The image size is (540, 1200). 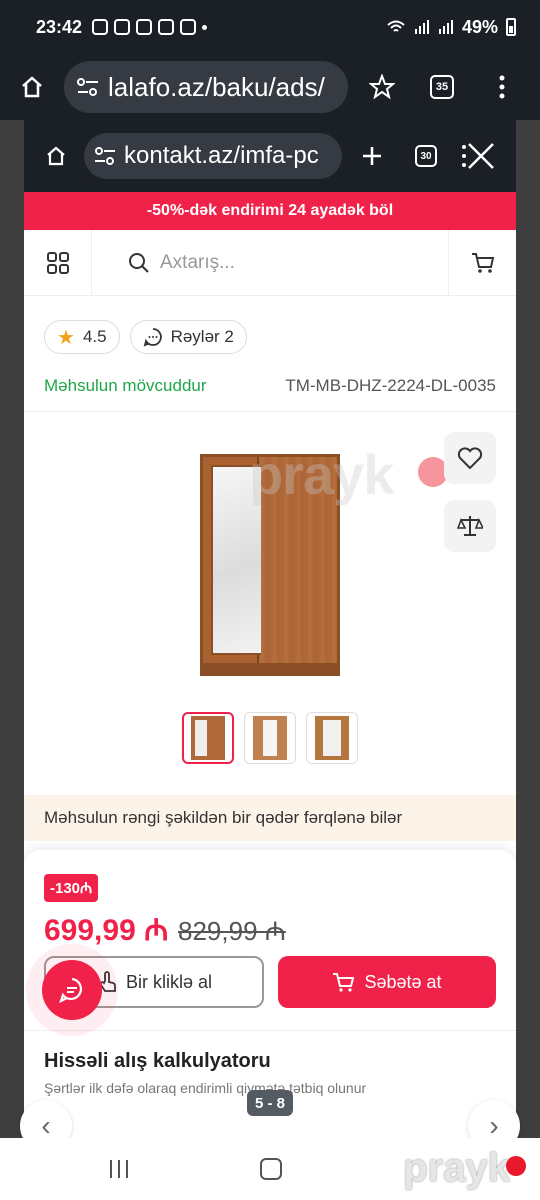 I want to click on close-popup-button, so click(x=478, y=156).